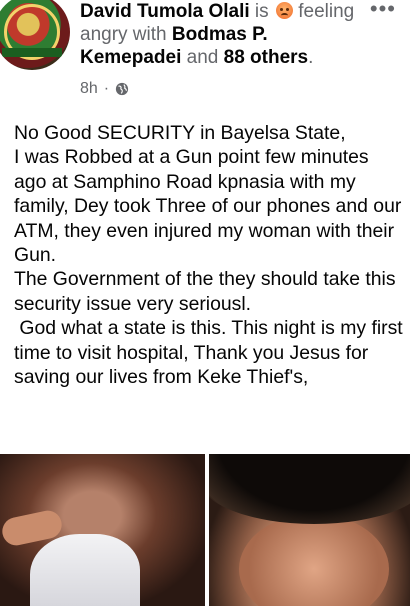  I want to click on post-meta: 8h ·, so click(104, 89).